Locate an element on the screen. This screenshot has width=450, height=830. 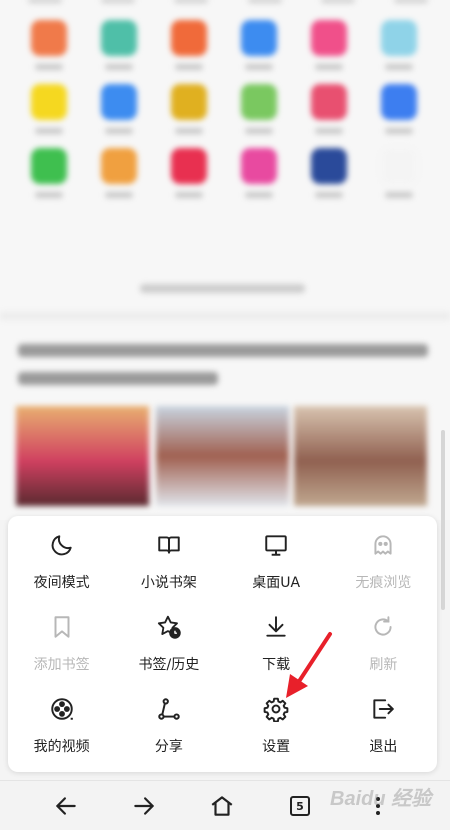
share-icon is located at coordinates (169, 709).